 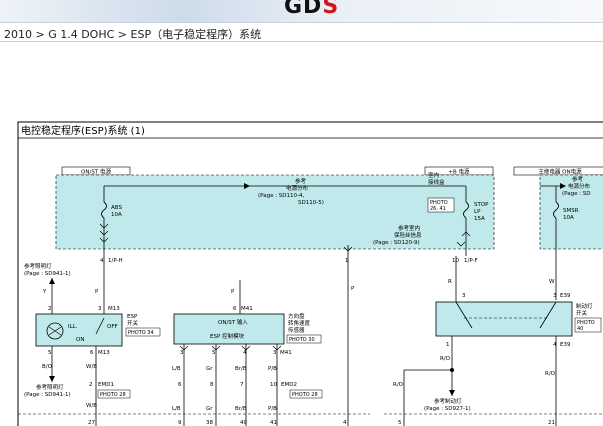 I want to click on svg-text: 室内, so click(x=433, y=175).